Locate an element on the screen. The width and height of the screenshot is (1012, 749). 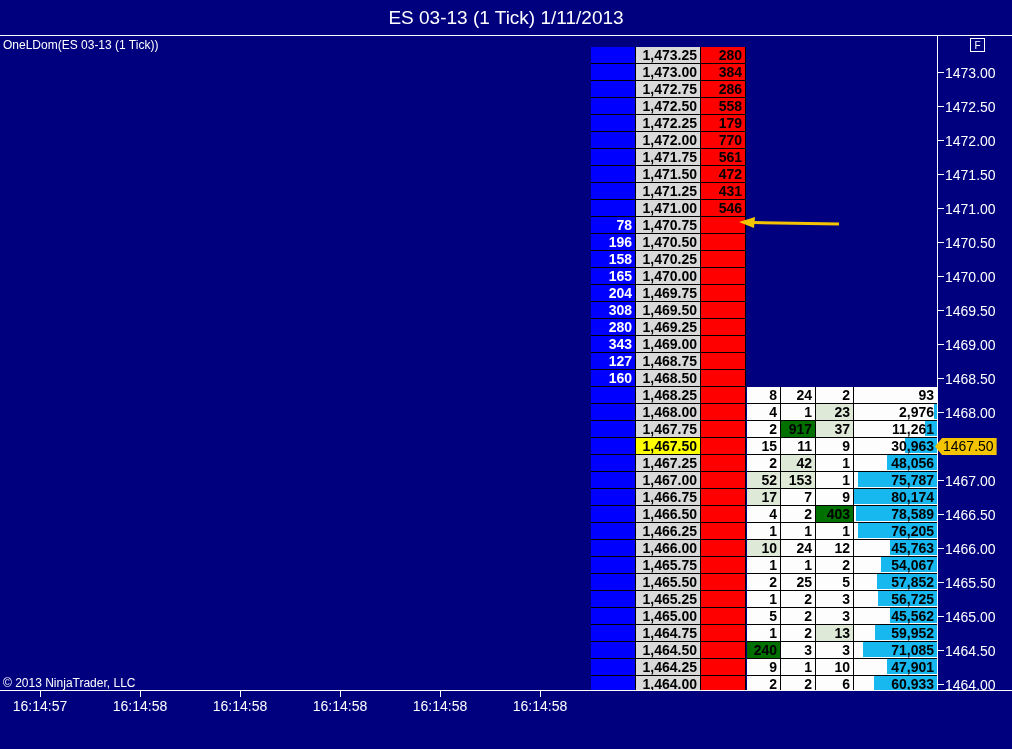
price-cell: 1,466.50 is located at coordinates (668, 514).